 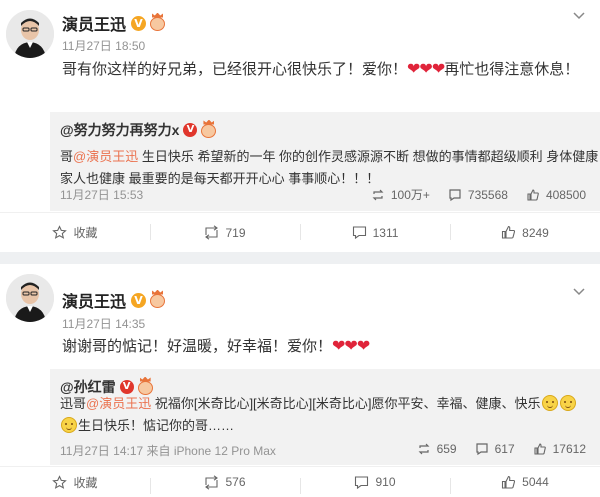 I want to click on repost-stat: 659, so click(x=437, y=449).